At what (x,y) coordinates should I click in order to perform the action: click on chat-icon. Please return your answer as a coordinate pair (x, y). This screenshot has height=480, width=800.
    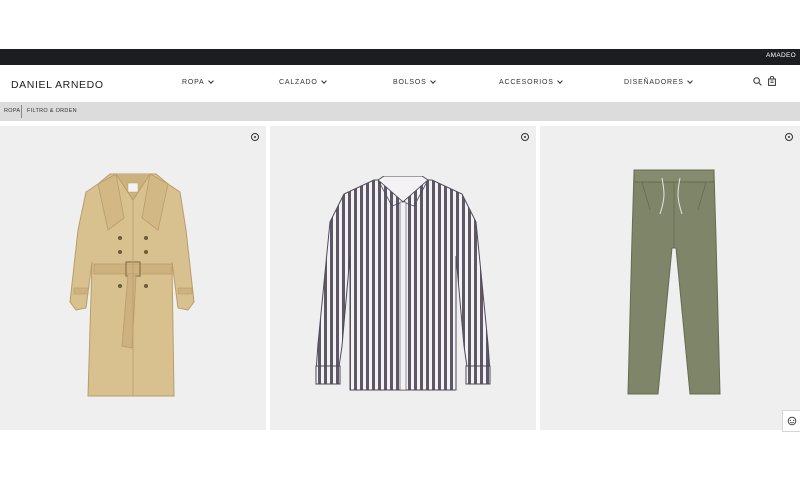
    Looking at the image, I should click on (791, 421).